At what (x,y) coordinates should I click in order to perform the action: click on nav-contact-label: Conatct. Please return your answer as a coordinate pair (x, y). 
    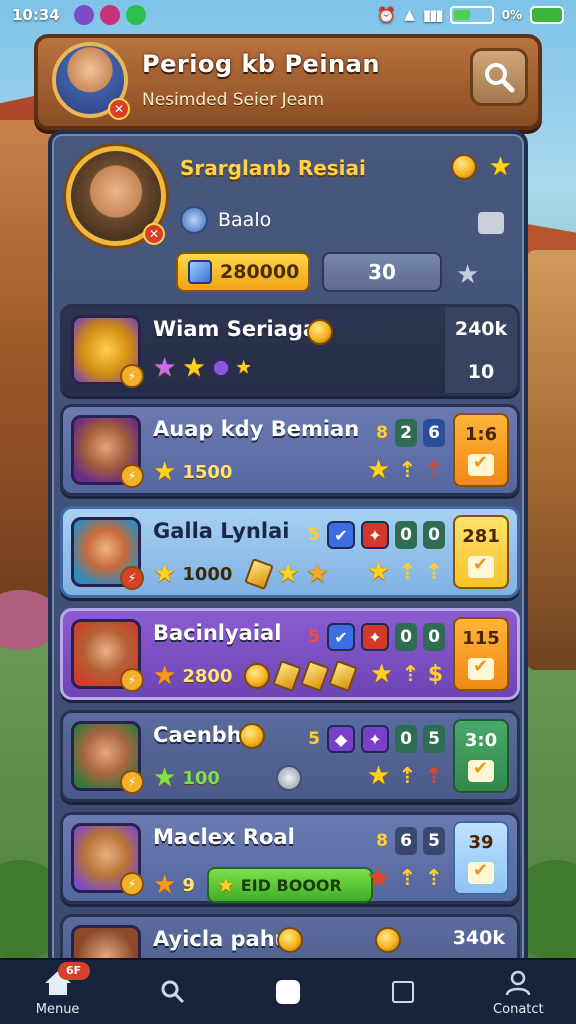
    Looking at the image, I should click on (518, 1009).